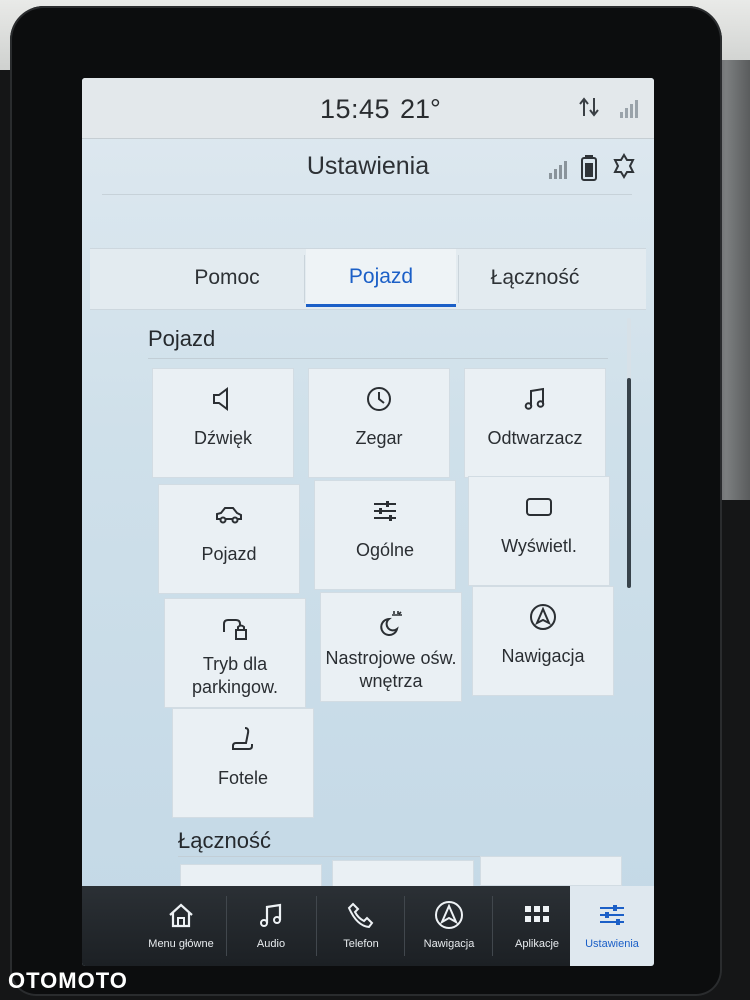  Describe the element at coordinates (537, 914) in the screenshot. I see `apps-grid-icon` at that location.